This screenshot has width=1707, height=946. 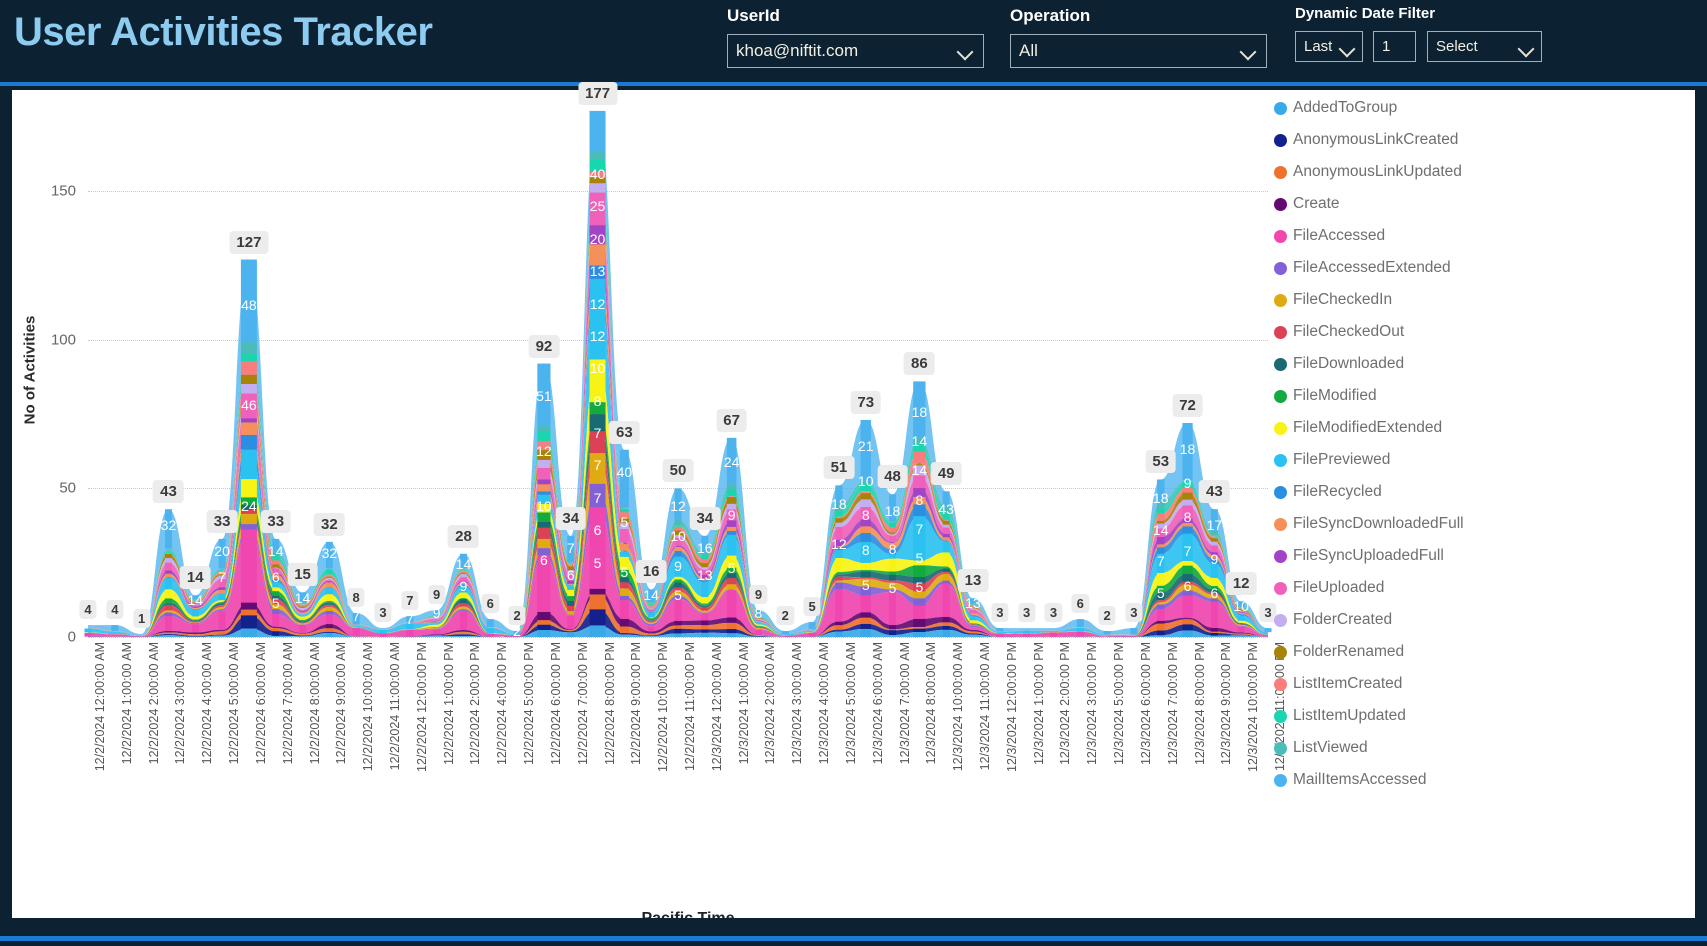 What do you see at coordinates (1339, 332) in the screenshot?
I see `legend-item-filecheckedout: FileCheckedOut` at bounding box center [1339, 332].